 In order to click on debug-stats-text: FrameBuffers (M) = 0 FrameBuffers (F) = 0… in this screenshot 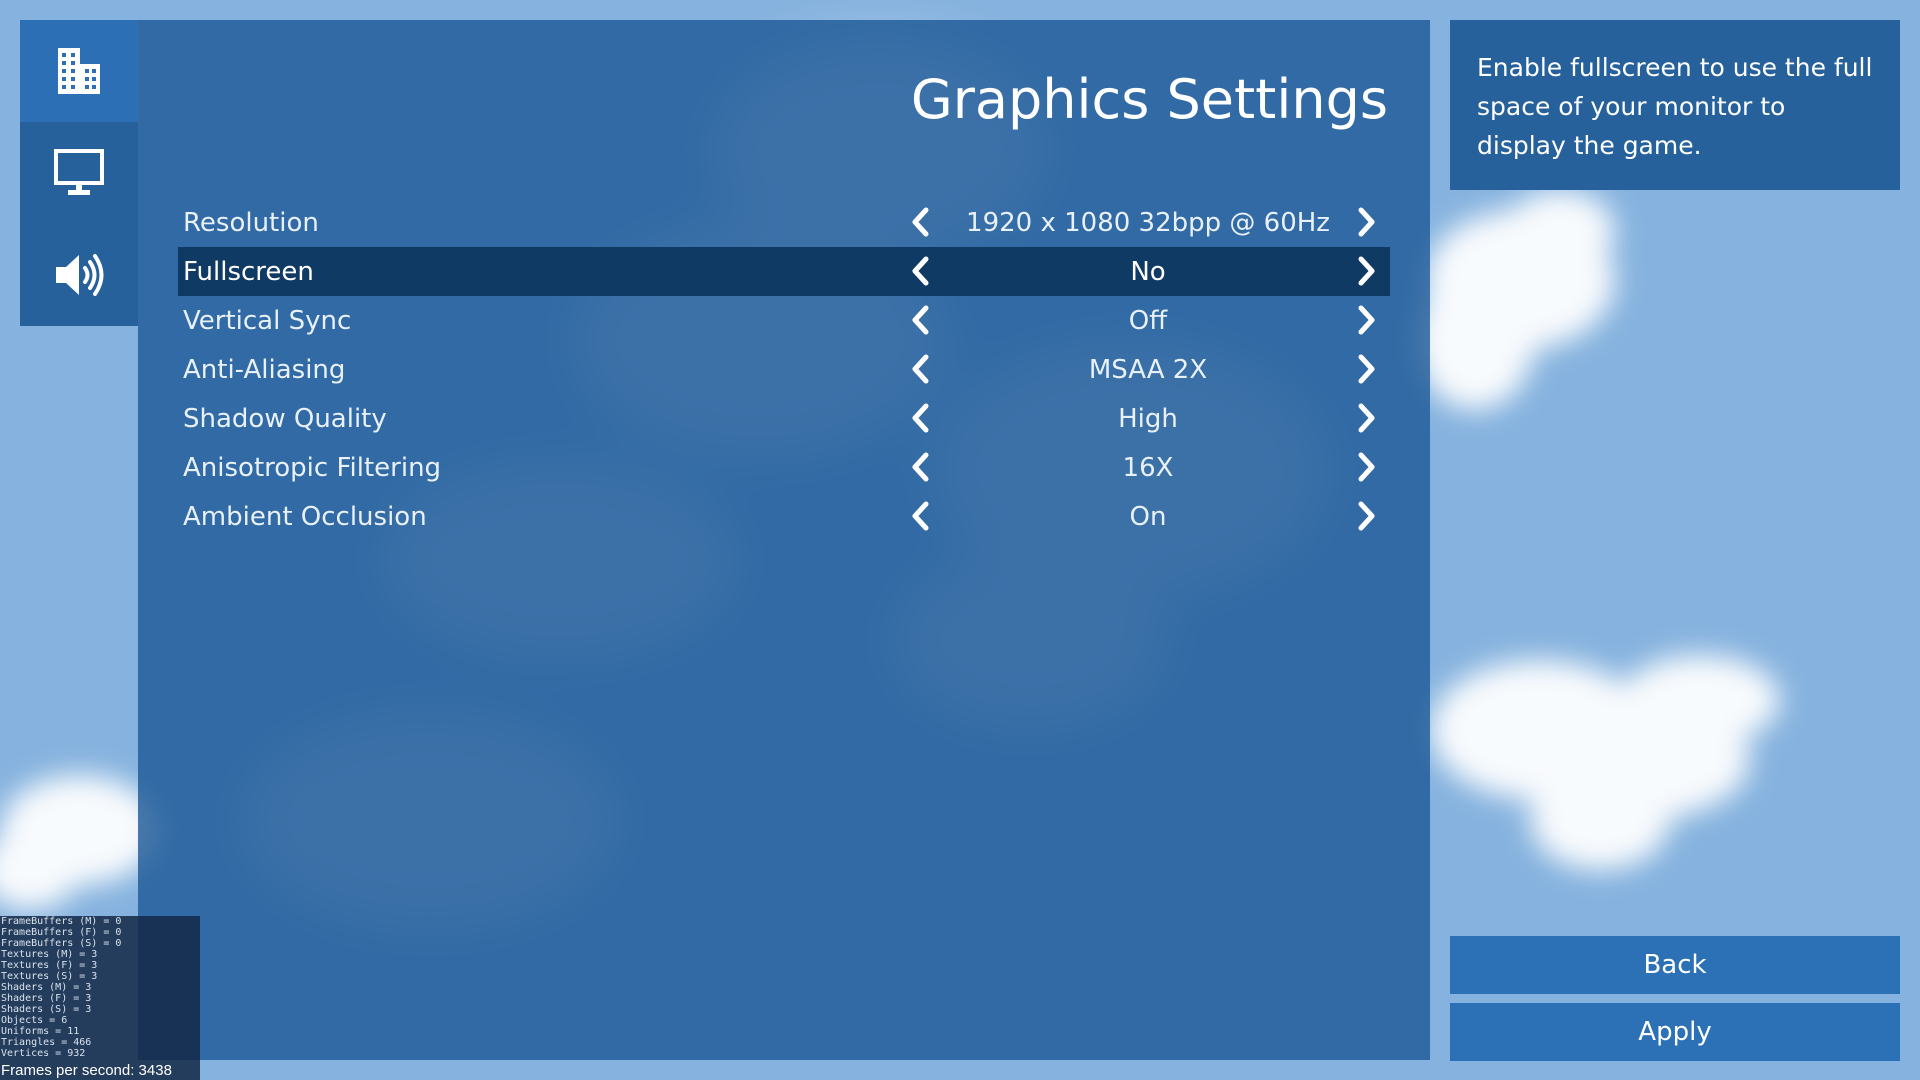, I will do `click(61, 987)`.